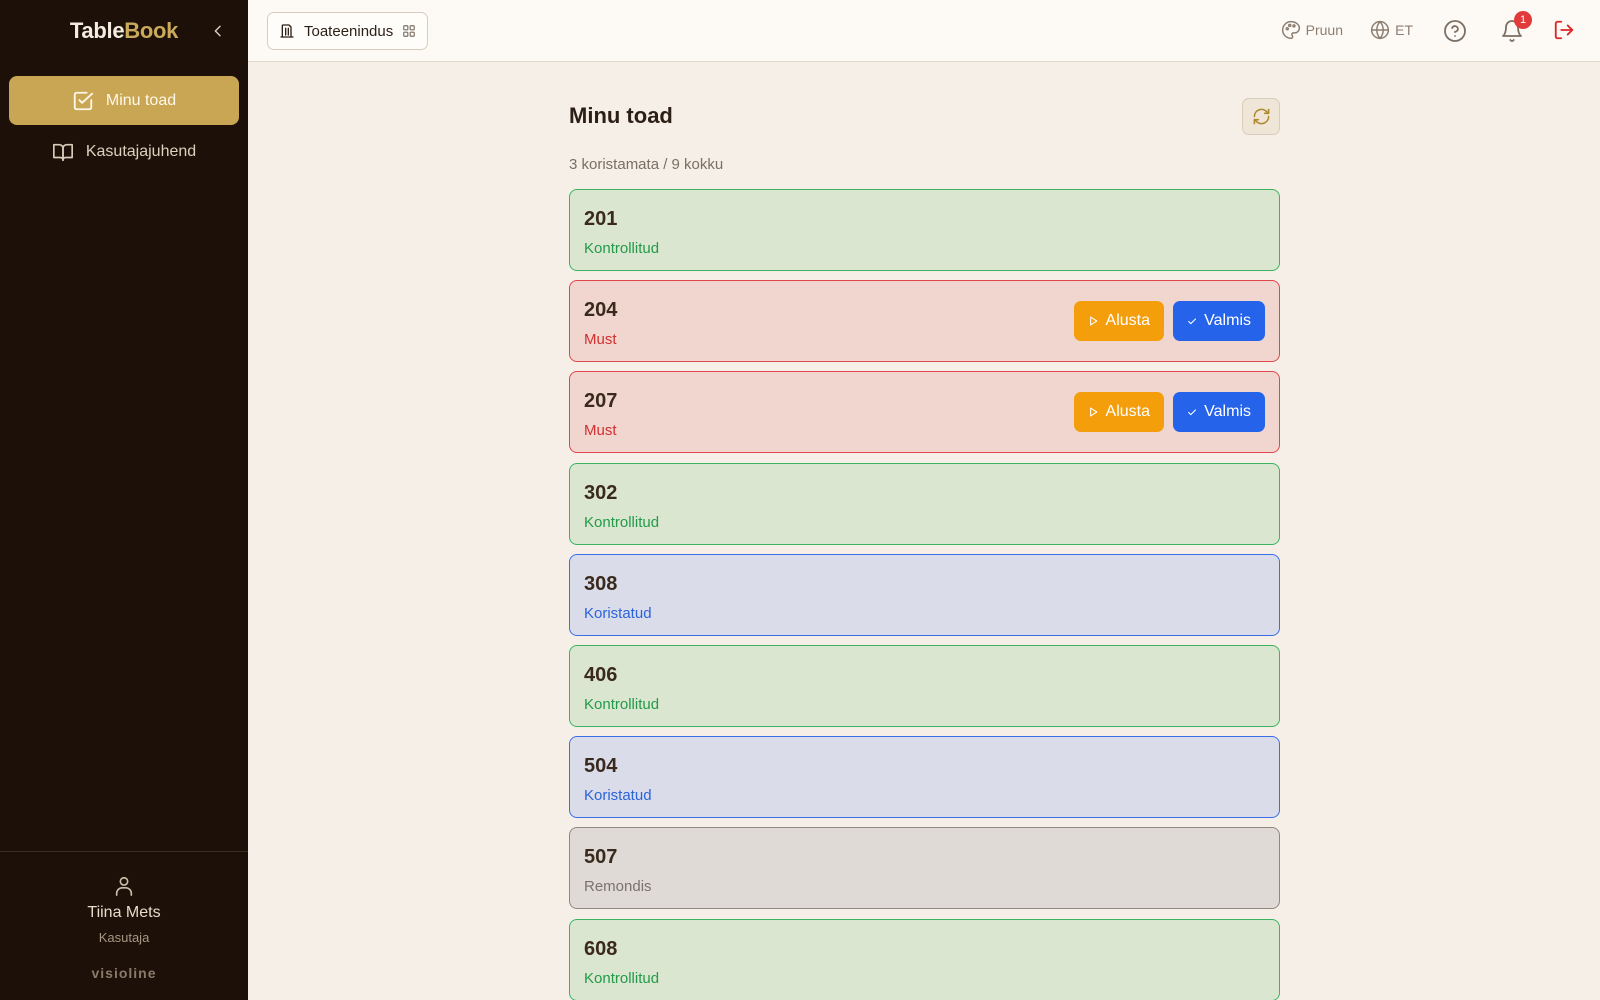 This screenshot has width=1600, height=1000. Describe the element at coordinates (141, 100) in the screenshot. I see `sidebar-item-label: Minu toad` at that location.